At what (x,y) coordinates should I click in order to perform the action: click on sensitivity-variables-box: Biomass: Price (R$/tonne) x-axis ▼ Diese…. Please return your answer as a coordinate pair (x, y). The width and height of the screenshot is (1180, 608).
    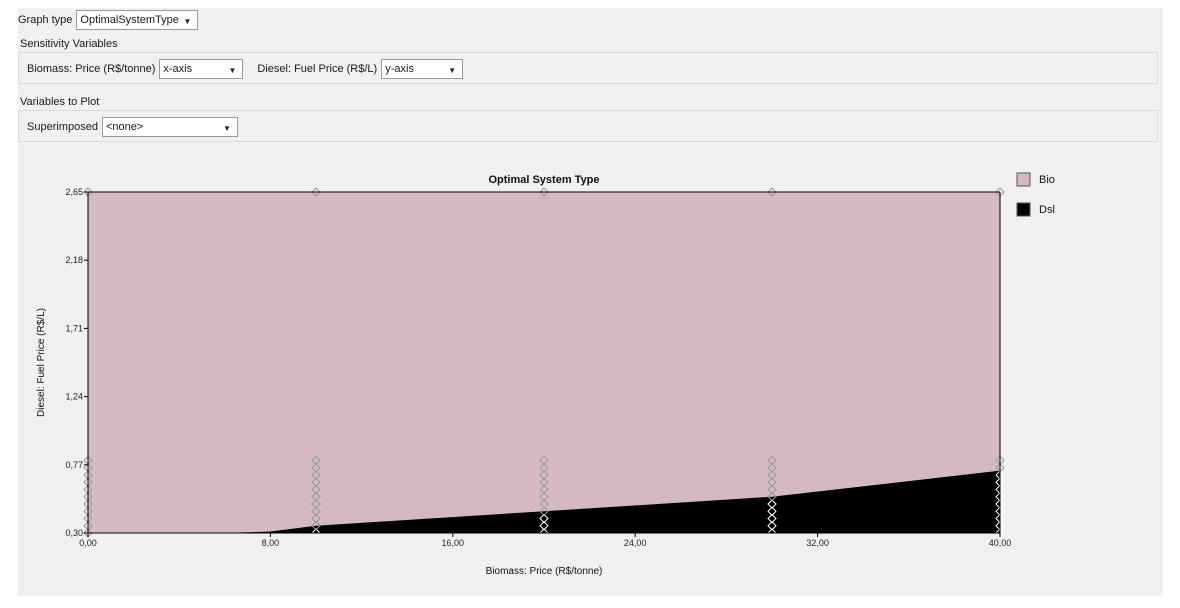
    Looking at the image, I should click on (588, 68).